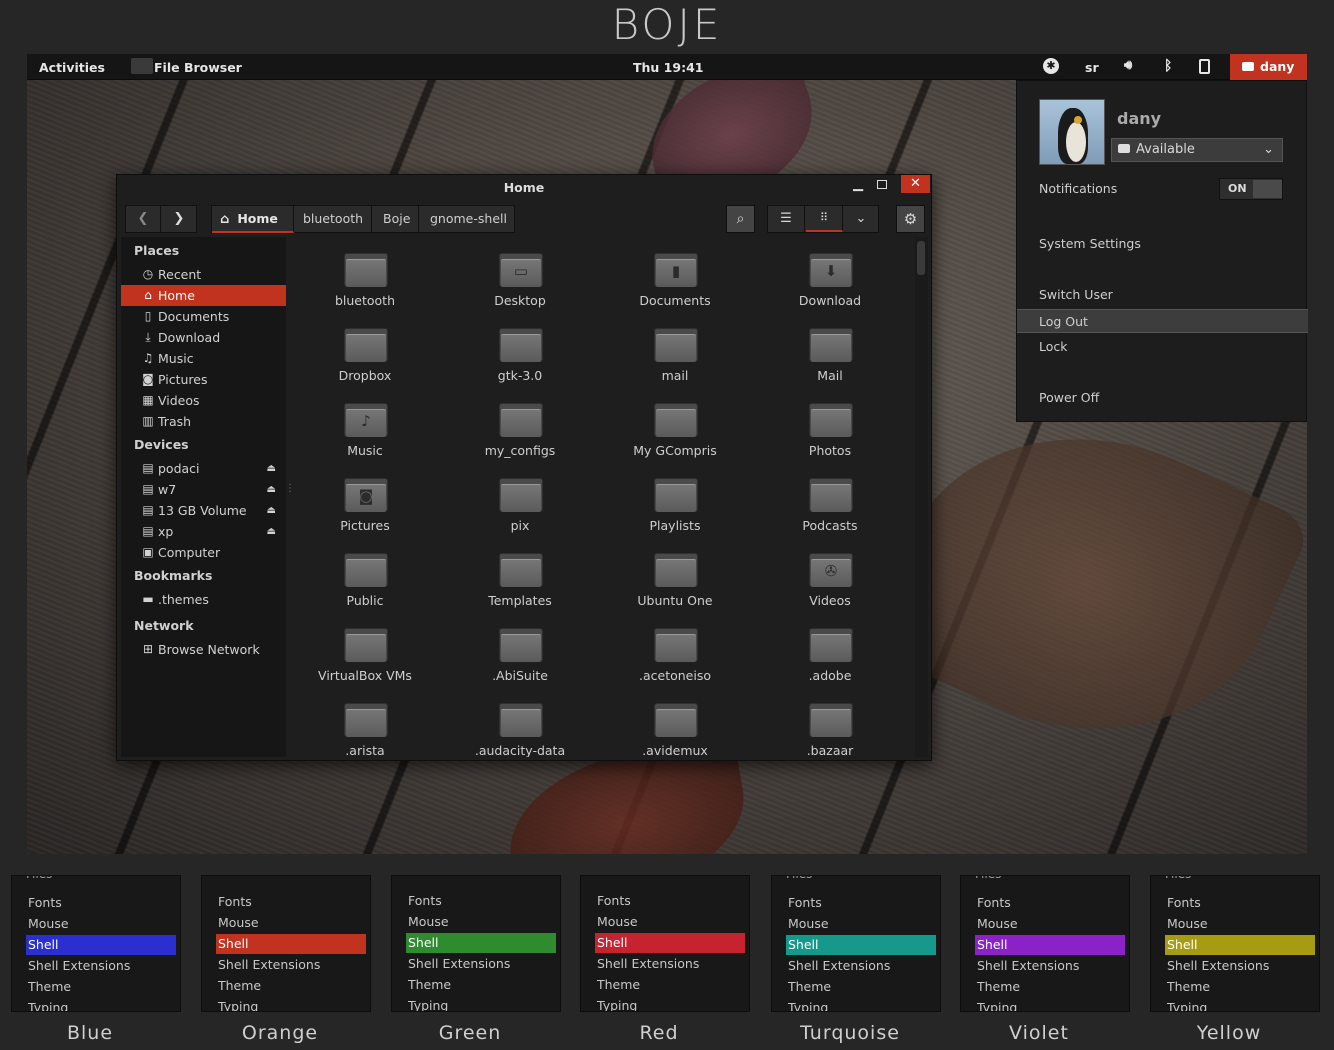  I want to click on folder-item: Playlists, so click(675, 505).